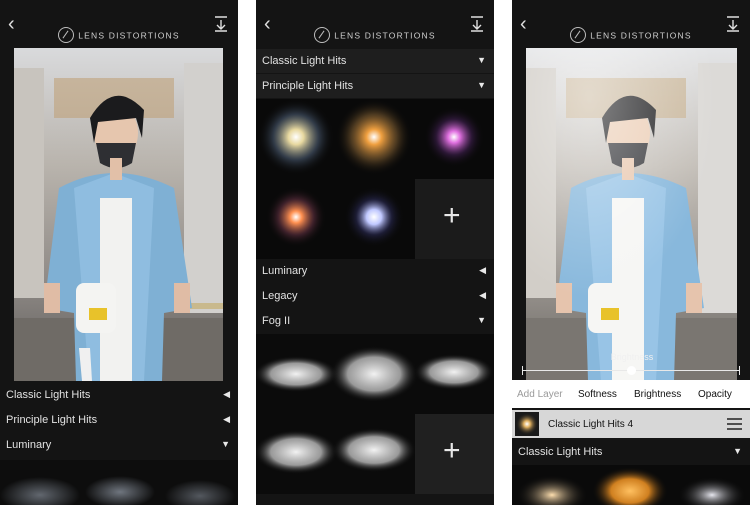  I want to click on category-label: Legacy, so click(280, 296).